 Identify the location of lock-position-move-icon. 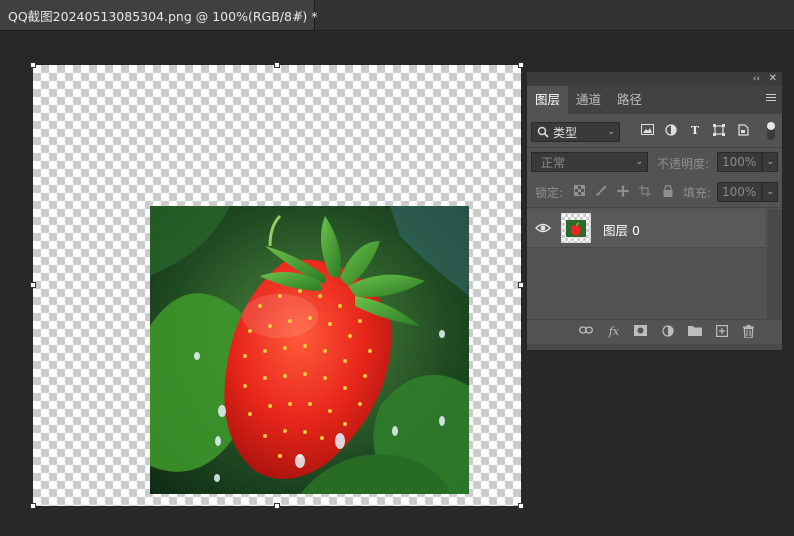
(623, 192).